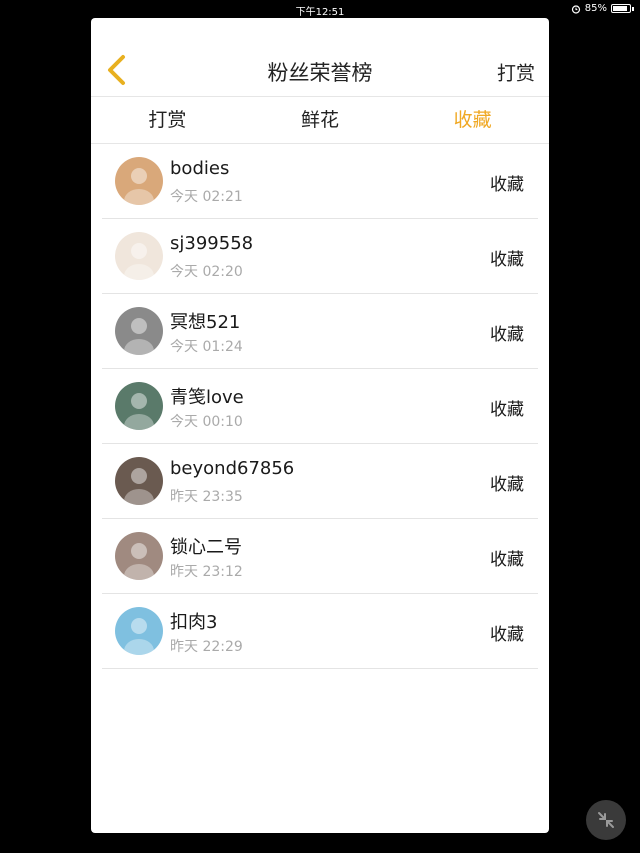  I want to click on fan-time: 昨天 23:35, so click(206, 497).